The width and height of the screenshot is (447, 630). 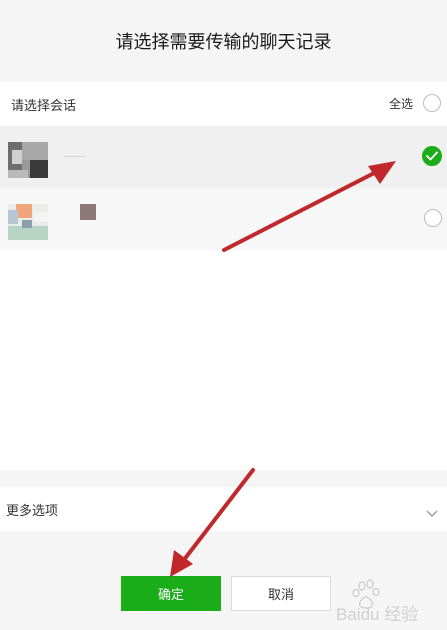 I want to click on chevron-down-icon, so click(x=432, y=512).